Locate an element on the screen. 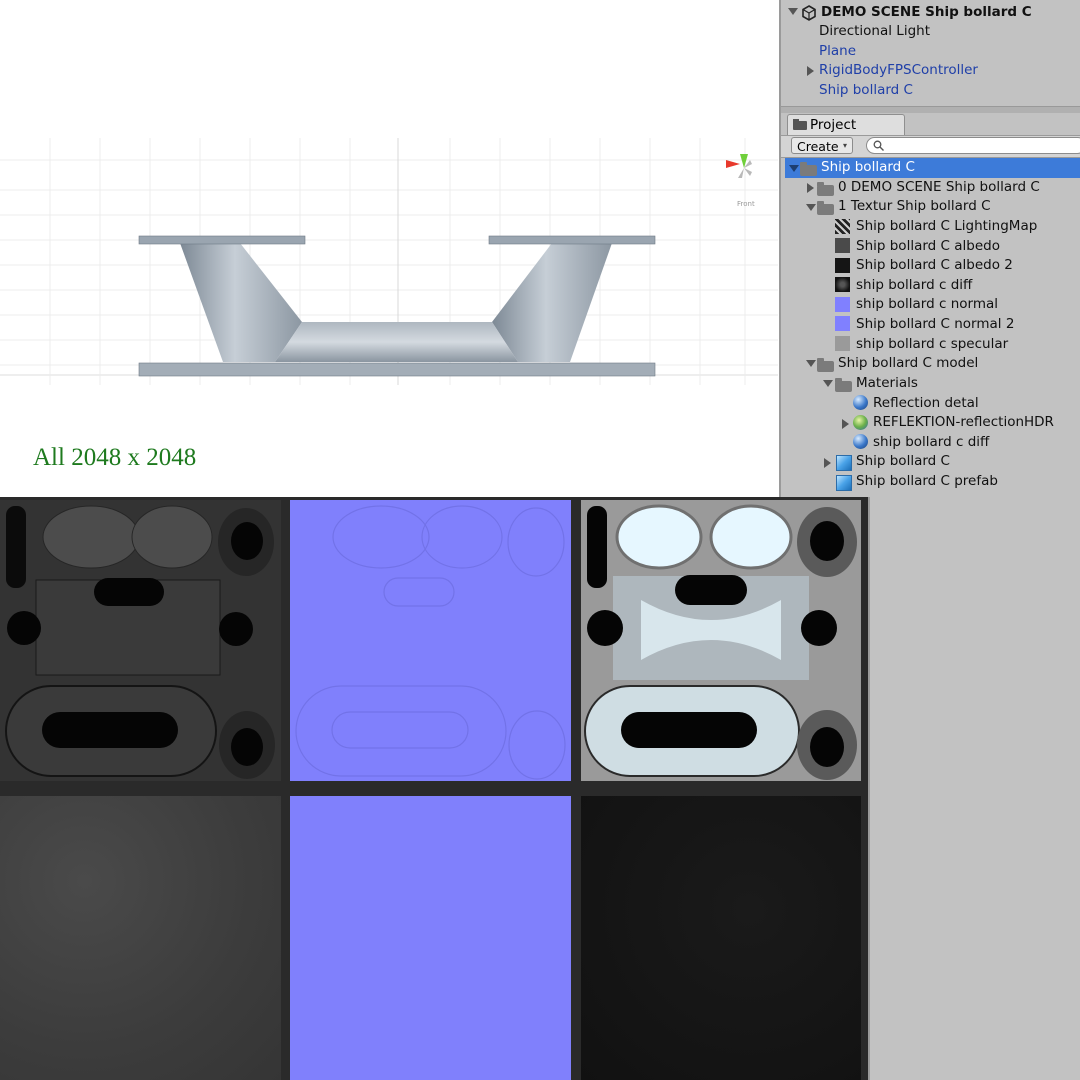 Image resolution: width=1080 pixels, height=1080 pixels. tree-item-normal-2: Ship bollard C normal 2 is located at coordinates (935, 324).